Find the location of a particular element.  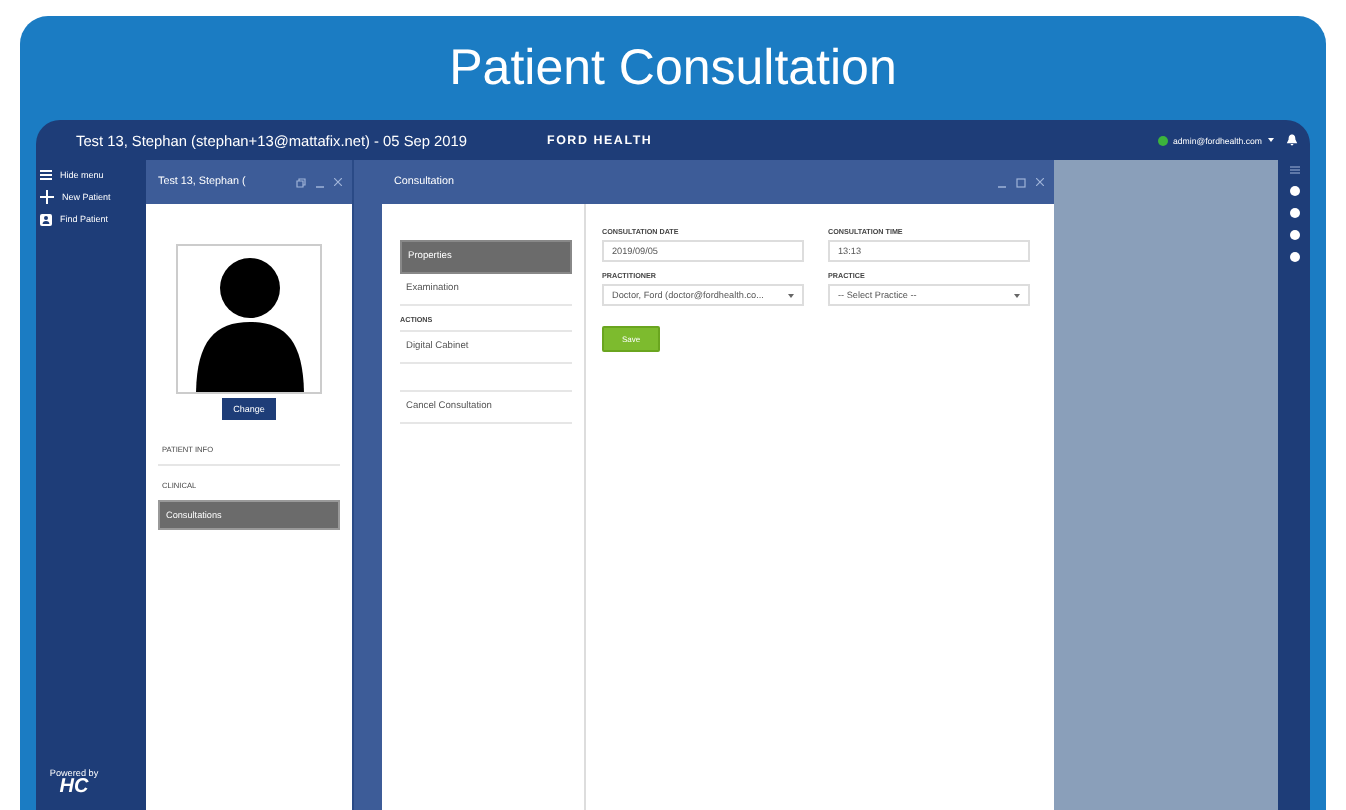

bell-icon is located at coordinates (1292, 140).